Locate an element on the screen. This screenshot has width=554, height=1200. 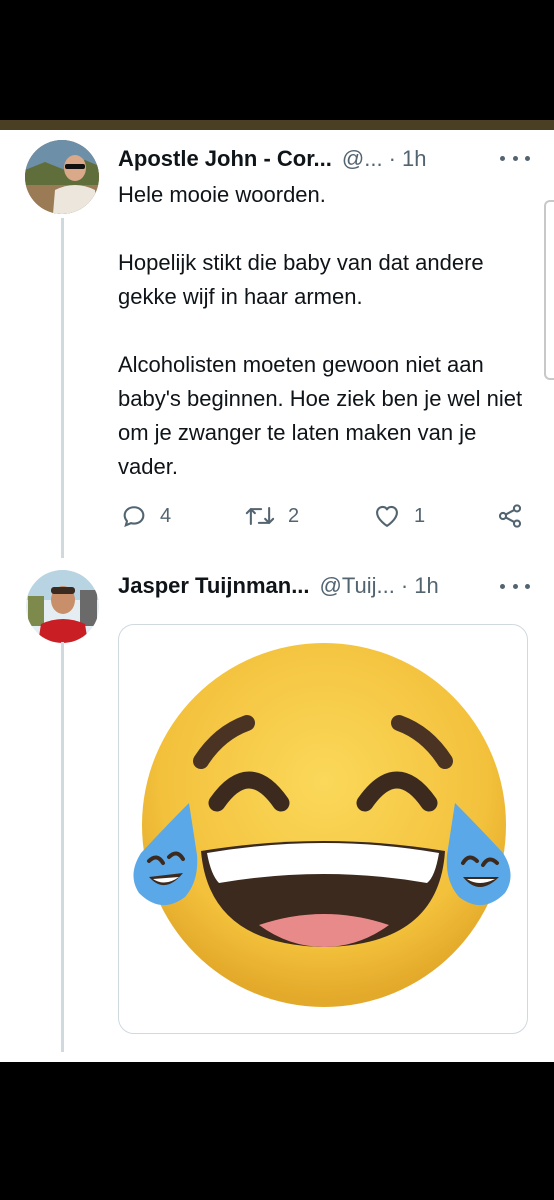
share-icon is located at coordinates (510, 516).